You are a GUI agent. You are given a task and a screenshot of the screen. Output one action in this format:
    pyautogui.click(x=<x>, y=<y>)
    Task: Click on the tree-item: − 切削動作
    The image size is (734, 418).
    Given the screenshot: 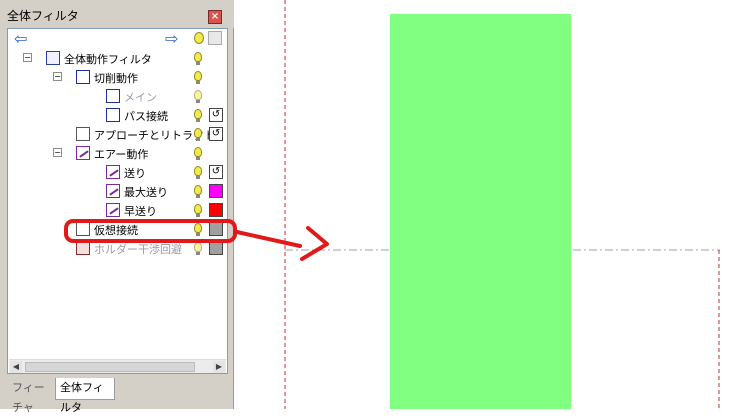 What is the action you would take?
    pyautogui.click(x=117, y=77)
    